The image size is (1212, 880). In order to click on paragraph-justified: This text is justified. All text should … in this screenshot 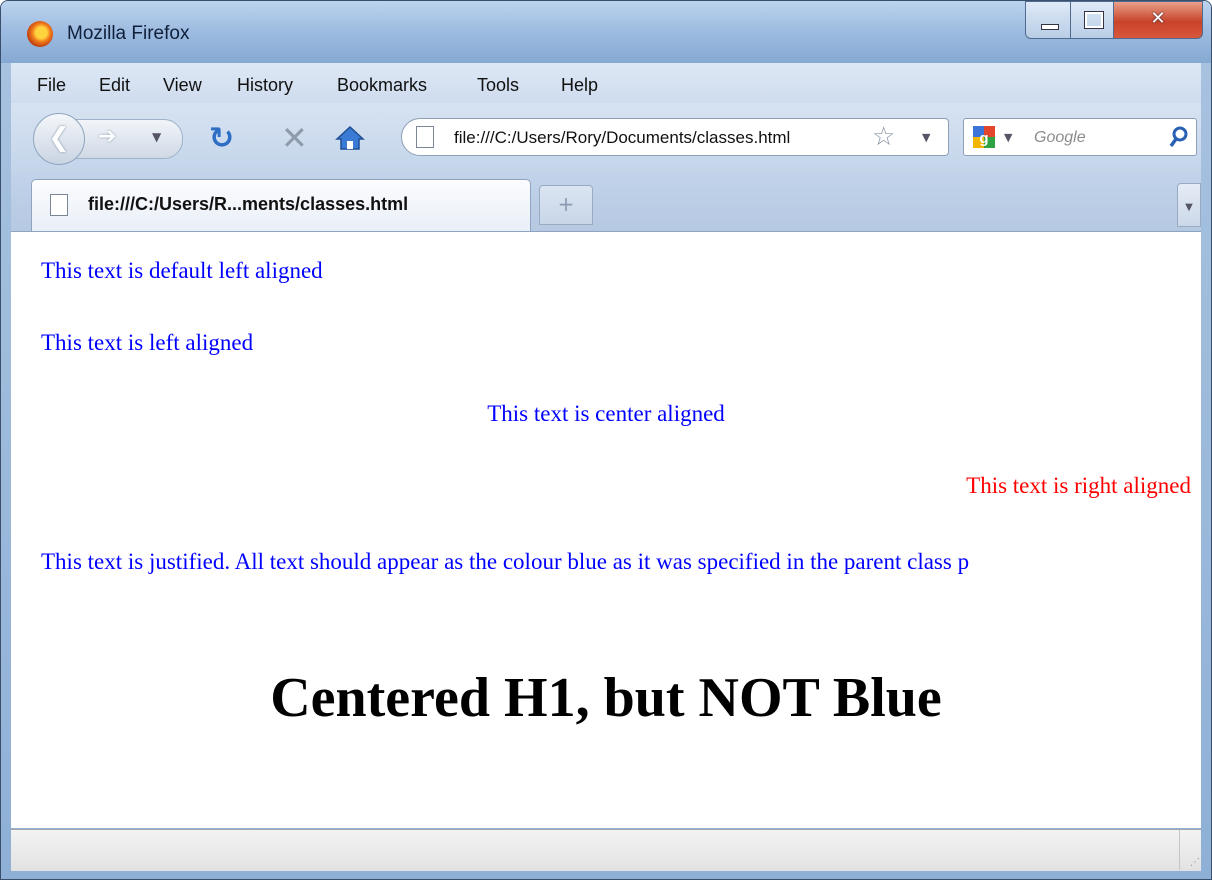, I will do `click(505, 561)`.